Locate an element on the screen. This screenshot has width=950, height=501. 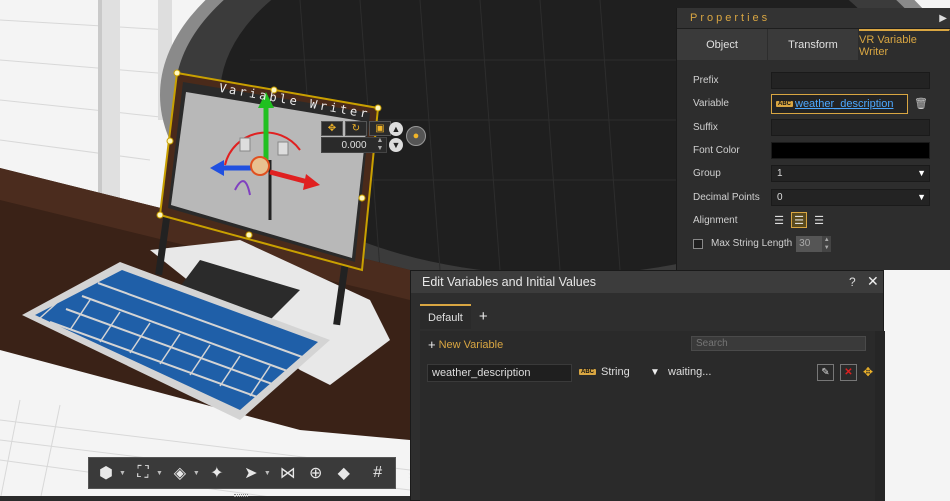
resize-grip-icon is located at coordinates (241, 495).